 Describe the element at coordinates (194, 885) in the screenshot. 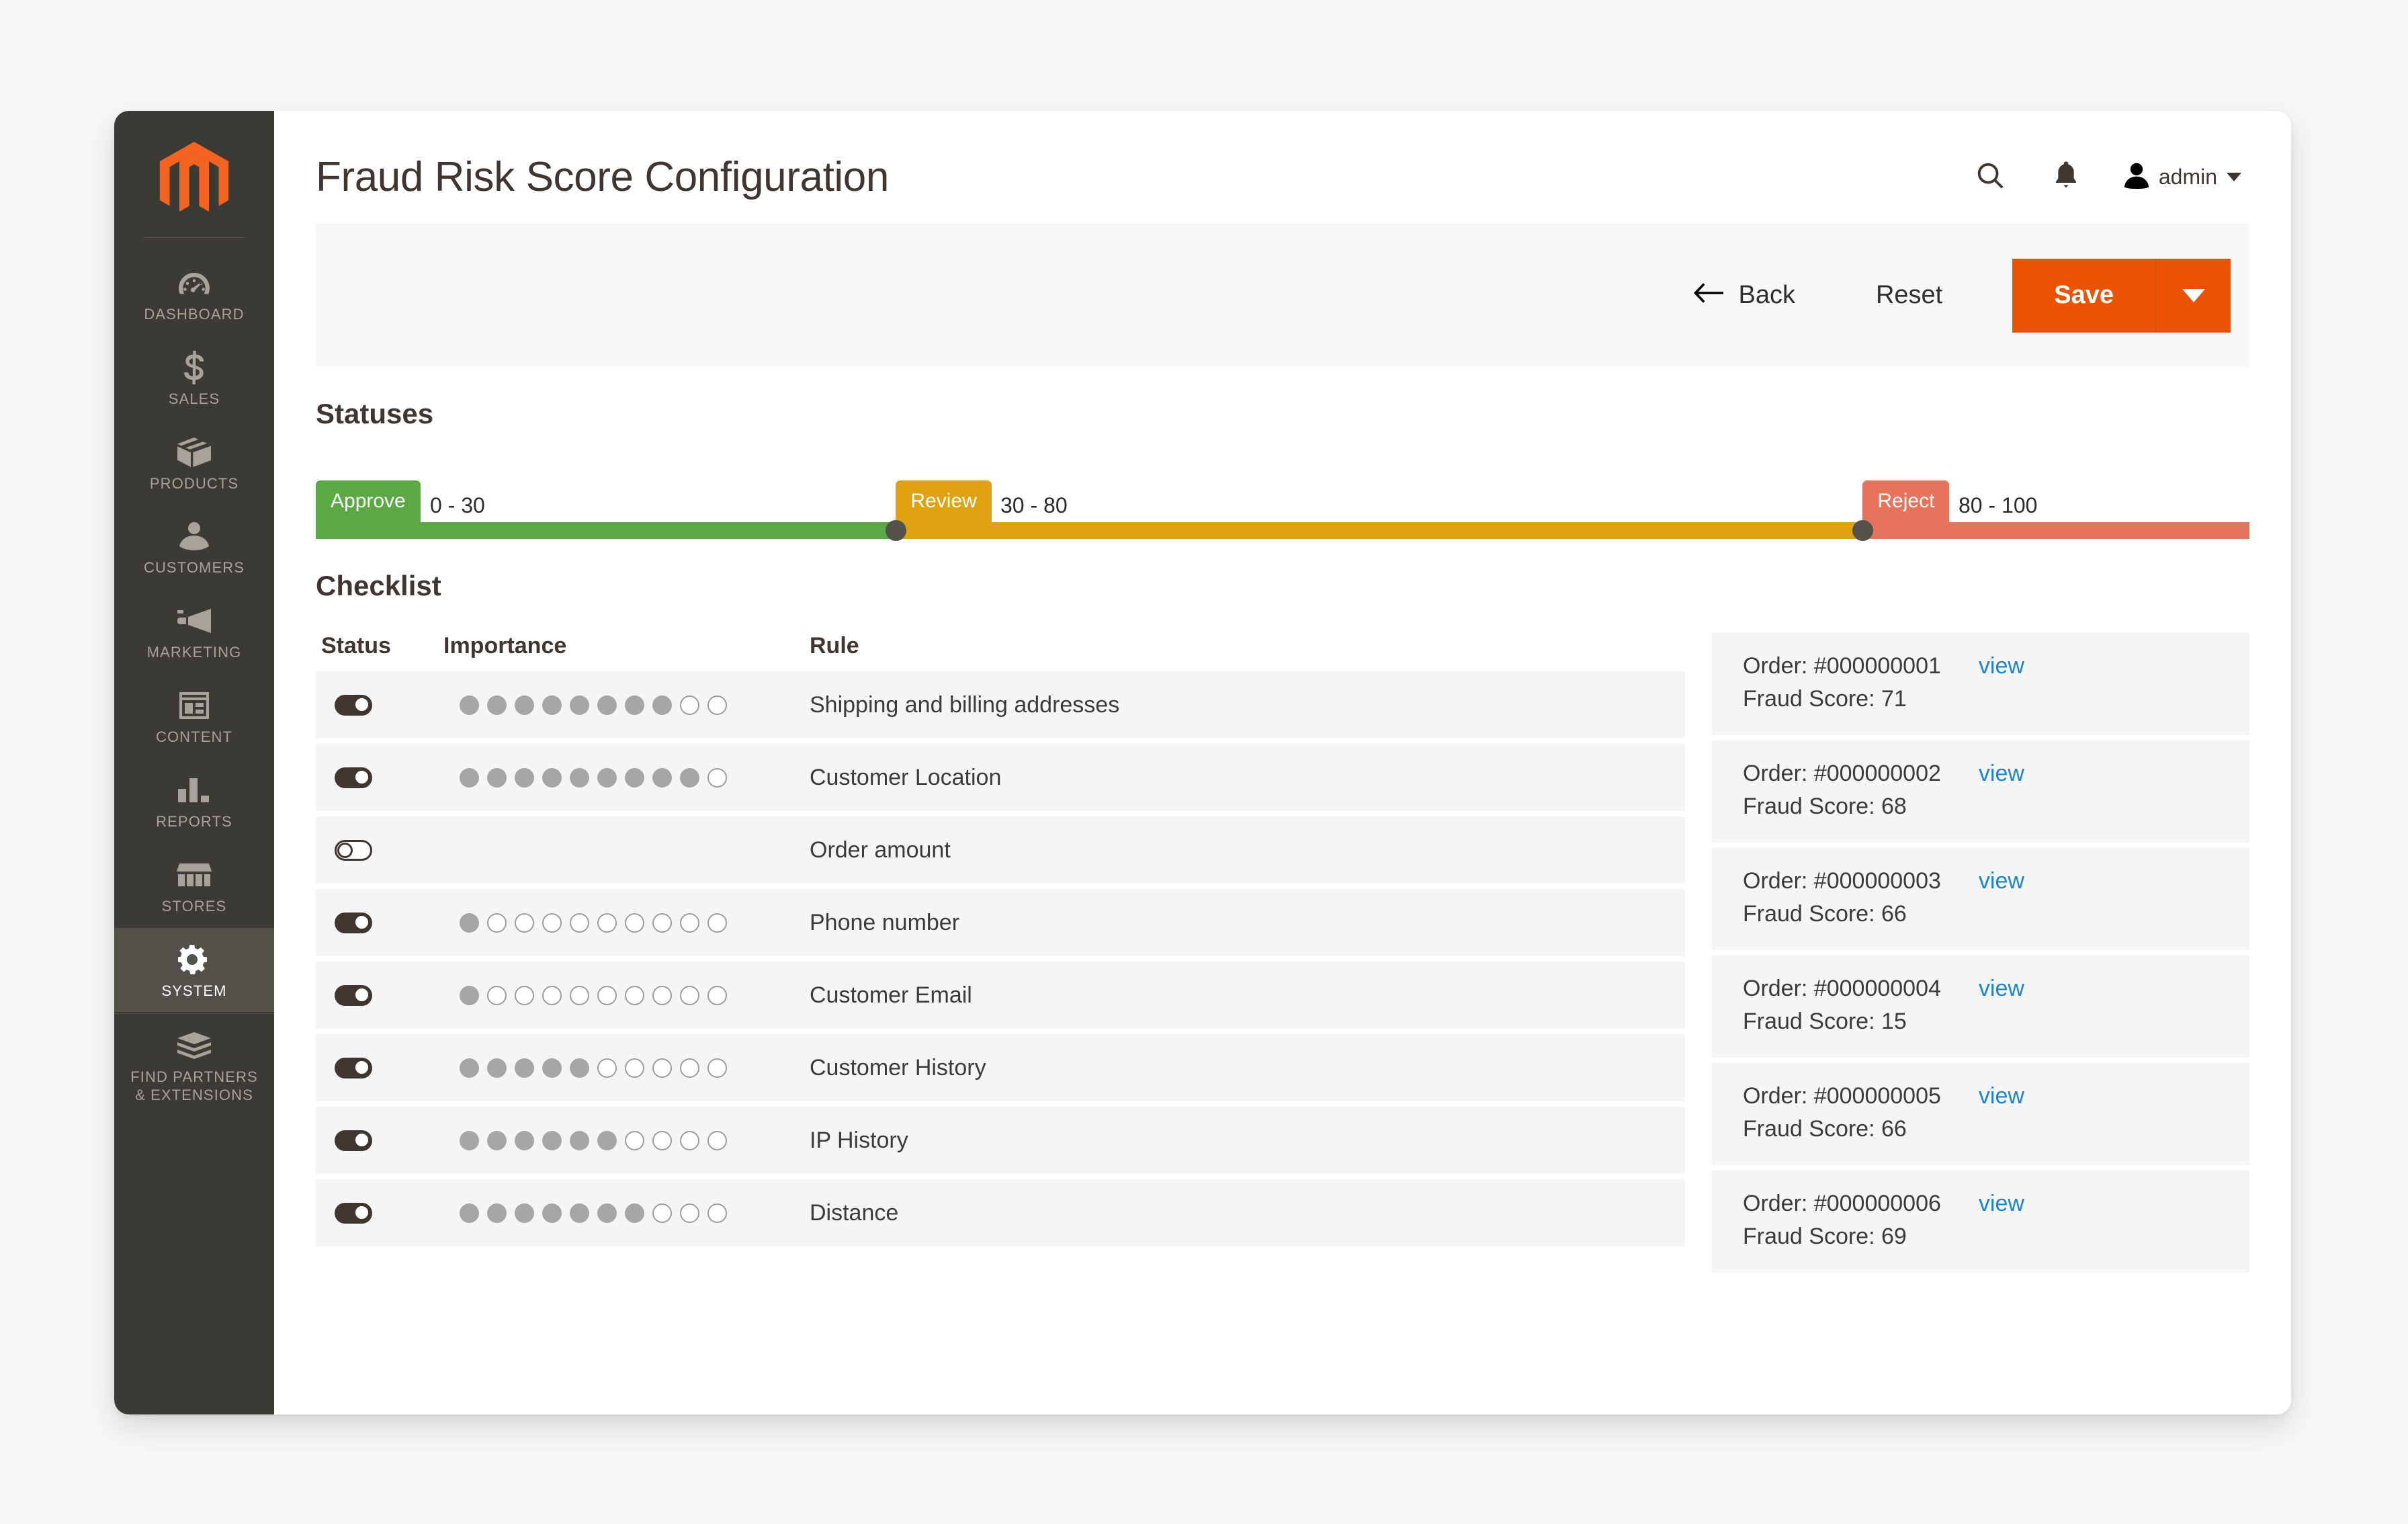

I see `sidebar-item-stores: STORES` at that location.